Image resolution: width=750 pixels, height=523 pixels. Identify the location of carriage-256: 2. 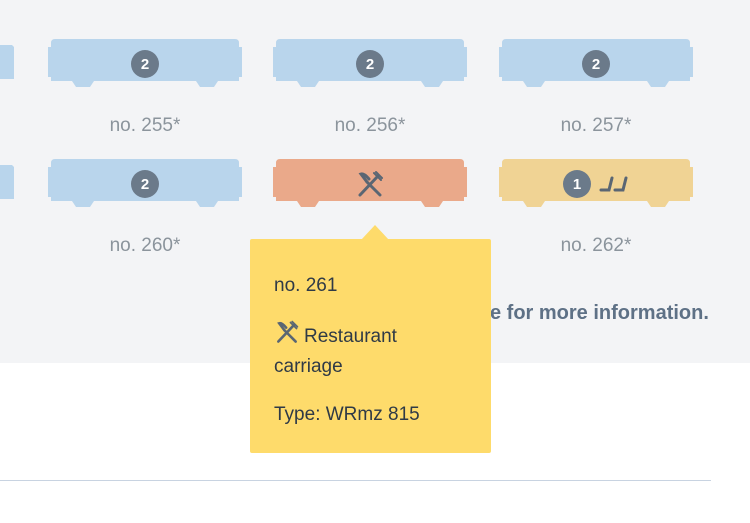
(370, 67).